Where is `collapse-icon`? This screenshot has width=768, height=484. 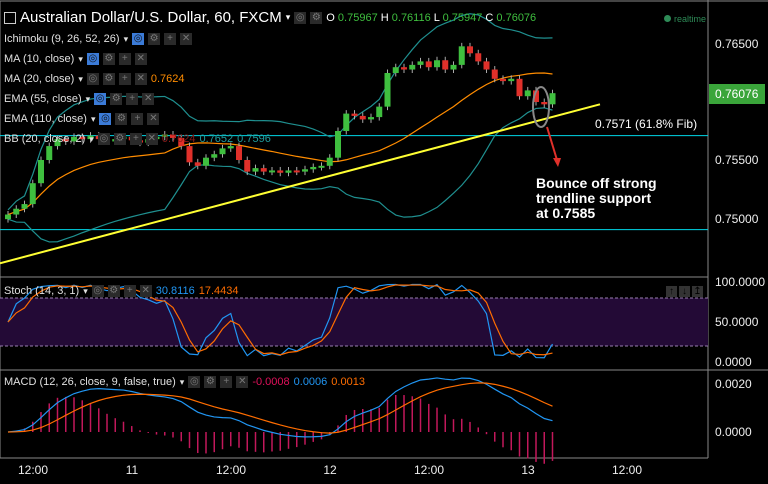 collapse-icon is located at coordinates (10, 17).